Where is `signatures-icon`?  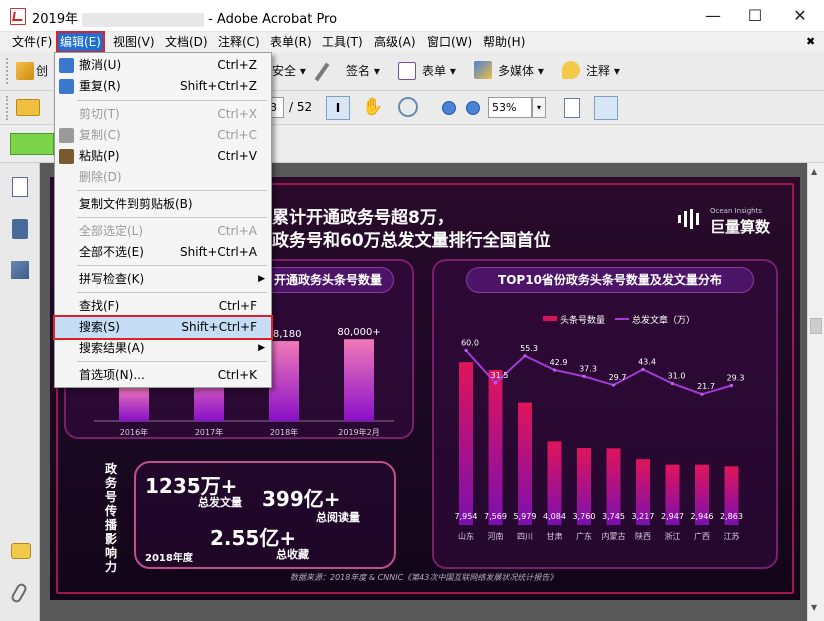 signatures-icon is located at coordinates (20, 270).